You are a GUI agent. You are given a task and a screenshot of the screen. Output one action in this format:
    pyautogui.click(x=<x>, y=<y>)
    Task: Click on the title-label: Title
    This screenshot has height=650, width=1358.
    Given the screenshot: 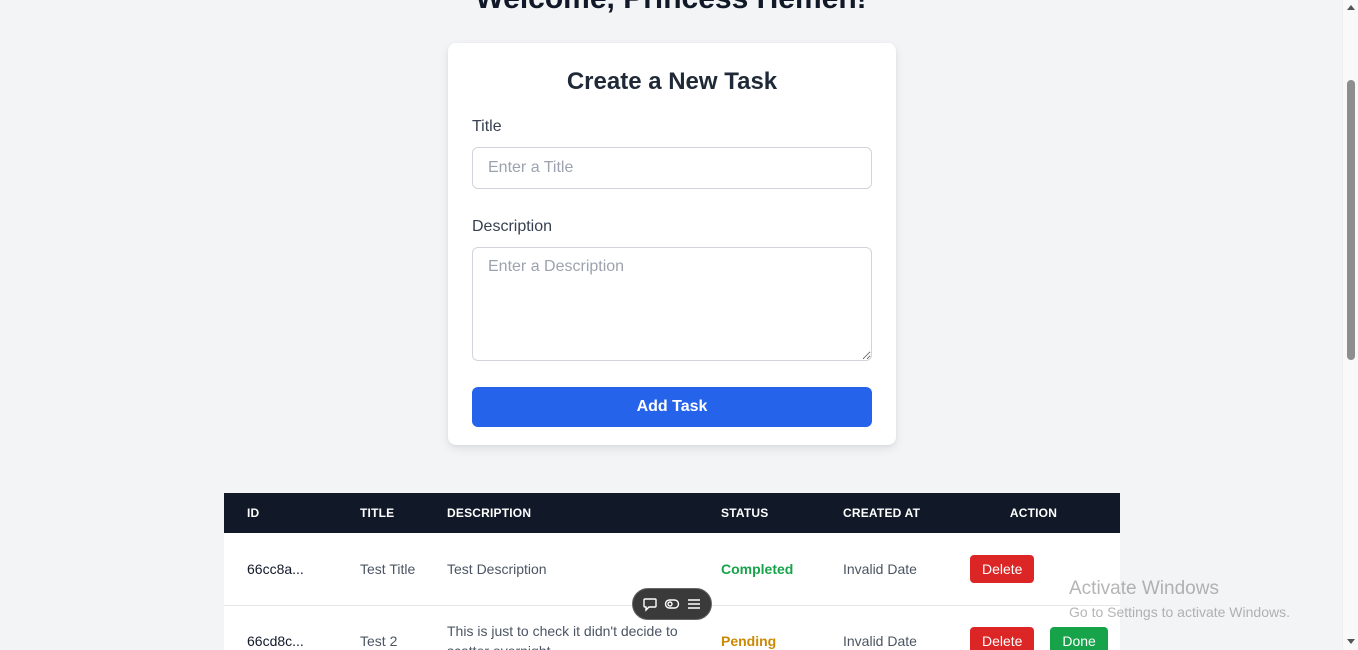 What is the action you would take?
    pyautogui.click(x=487, y=126)
    